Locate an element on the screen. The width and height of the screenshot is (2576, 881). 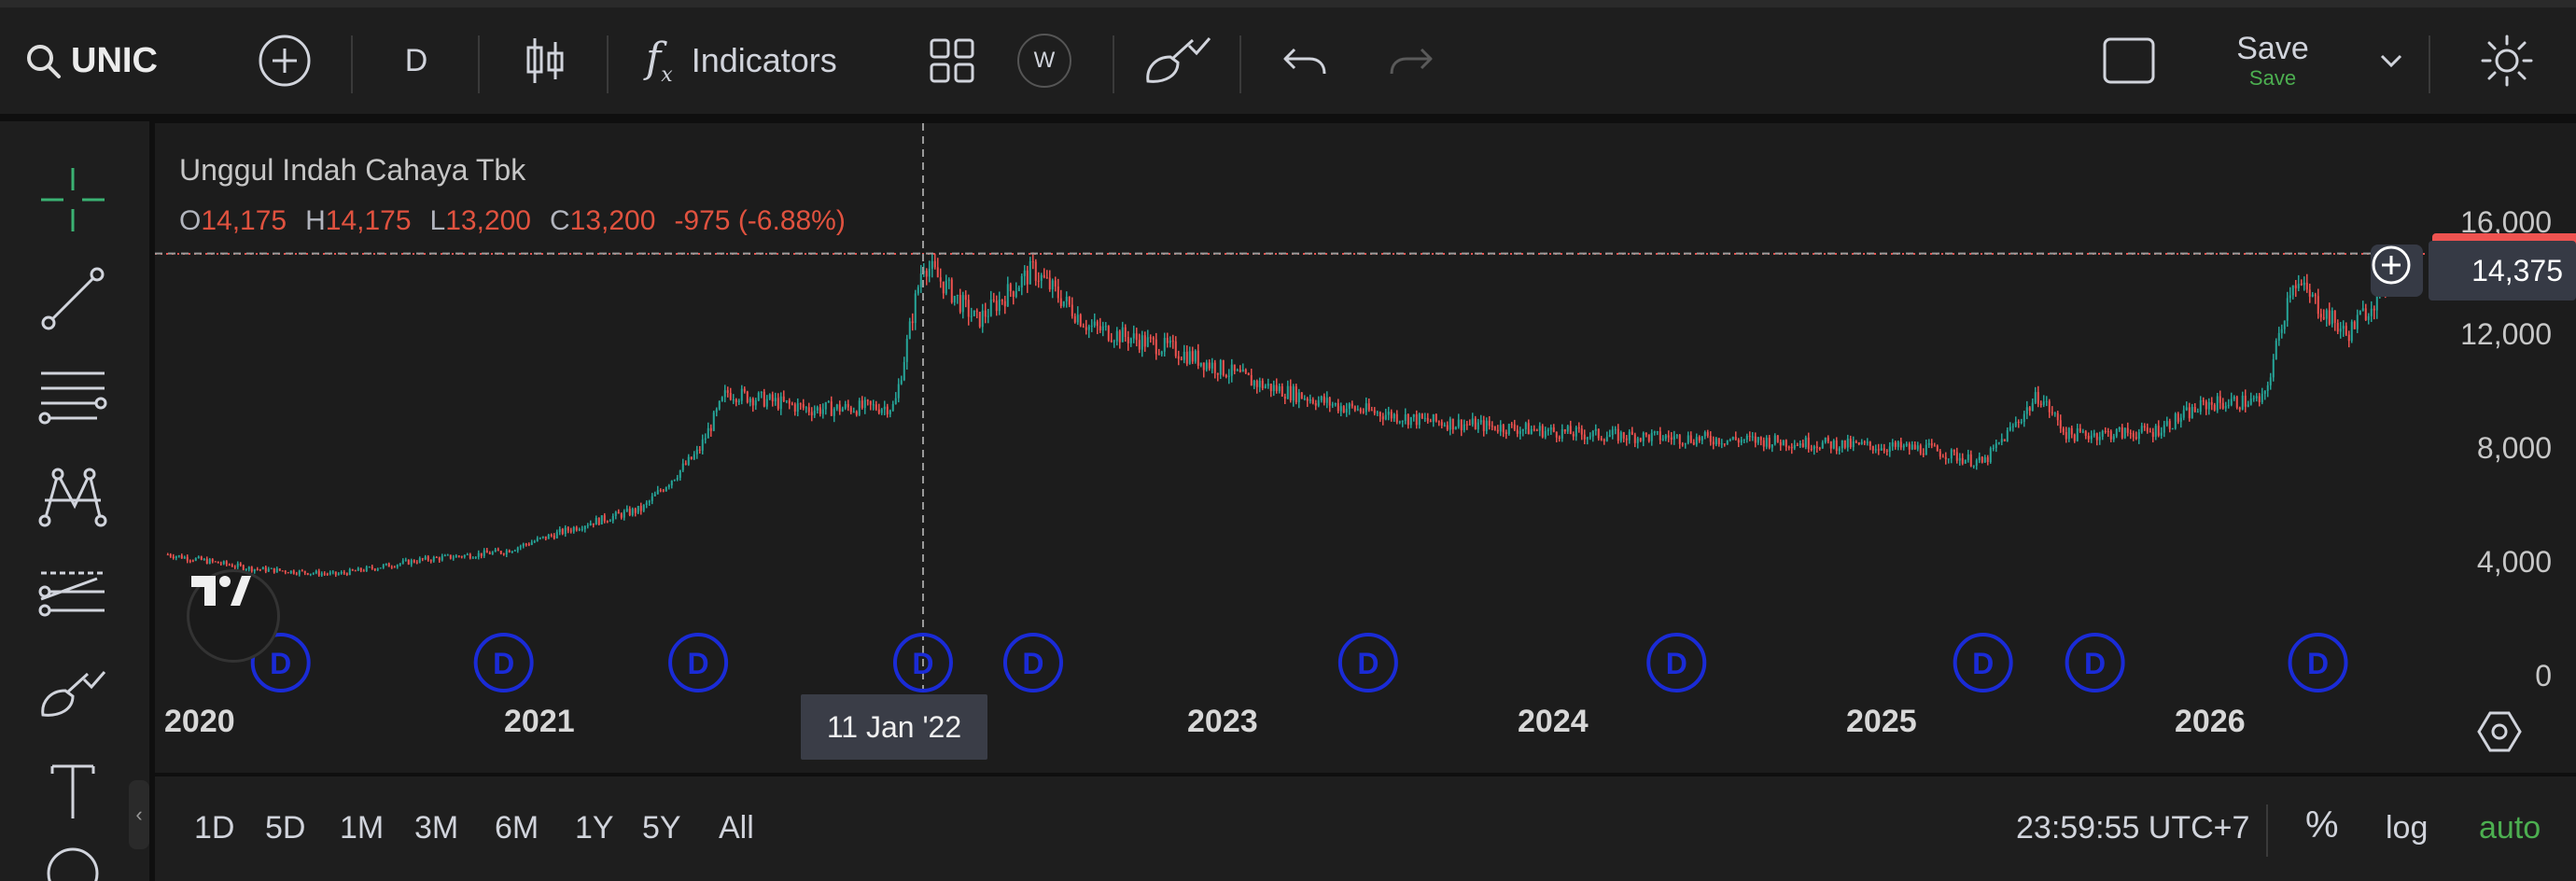
redo-icon is located at coordinates (1411, 61).